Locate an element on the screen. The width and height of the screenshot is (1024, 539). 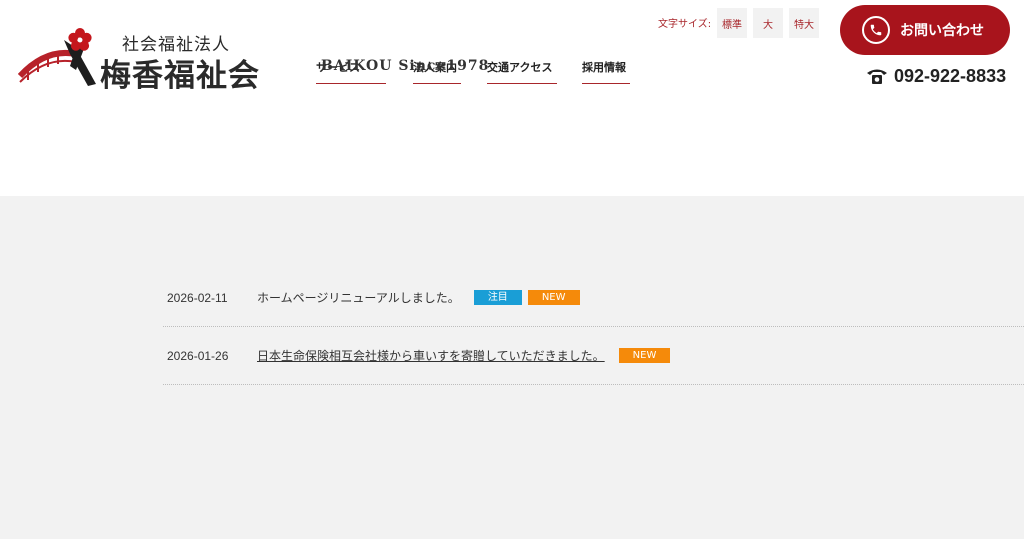
since-tagline: BAIKOU Since1978 is located at coordinates (405, 66).